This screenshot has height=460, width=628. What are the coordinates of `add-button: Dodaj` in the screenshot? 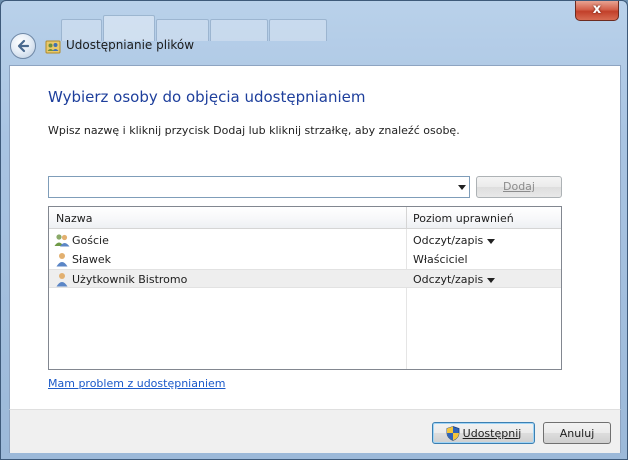 It's located at (519, 187).